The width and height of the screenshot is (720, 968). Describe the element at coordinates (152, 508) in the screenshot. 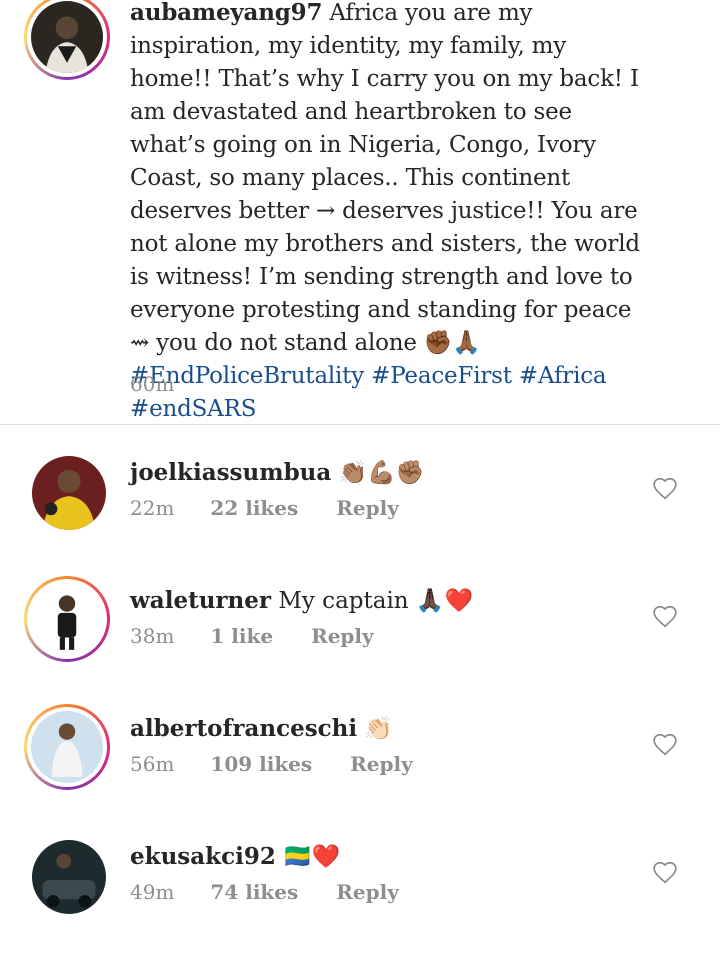

I see `comment-time: 22m` at that location.